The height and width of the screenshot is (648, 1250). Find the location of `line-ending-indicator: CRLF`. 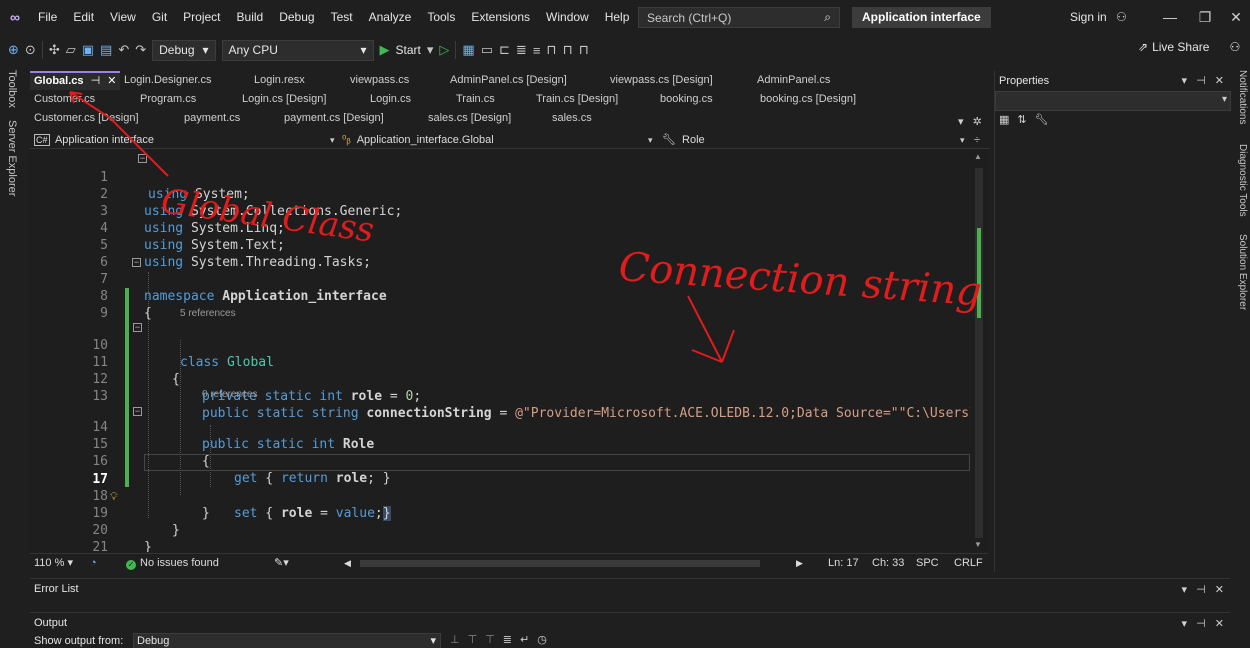

line-ending-indicator: CRLF is located at coordinates (968, 563).